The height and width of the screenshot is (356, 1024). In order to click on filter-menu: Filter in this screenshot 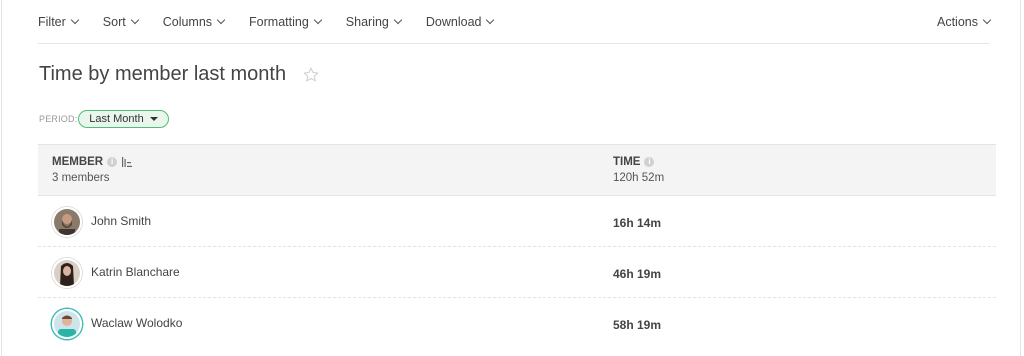, I will do `click(59, 21)`.